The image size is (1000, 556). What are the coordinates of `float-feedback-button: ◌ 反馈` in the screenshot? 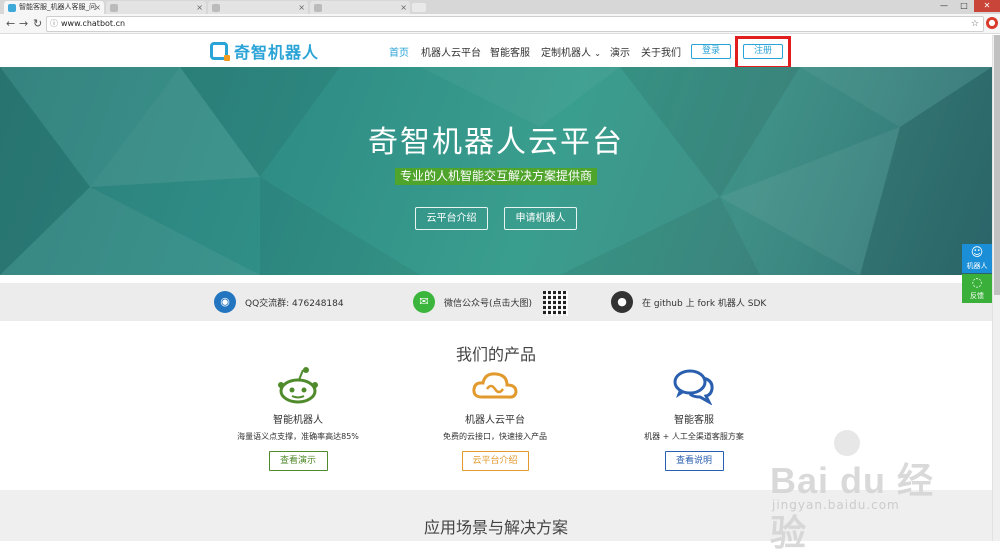 It's located at (977, 288).